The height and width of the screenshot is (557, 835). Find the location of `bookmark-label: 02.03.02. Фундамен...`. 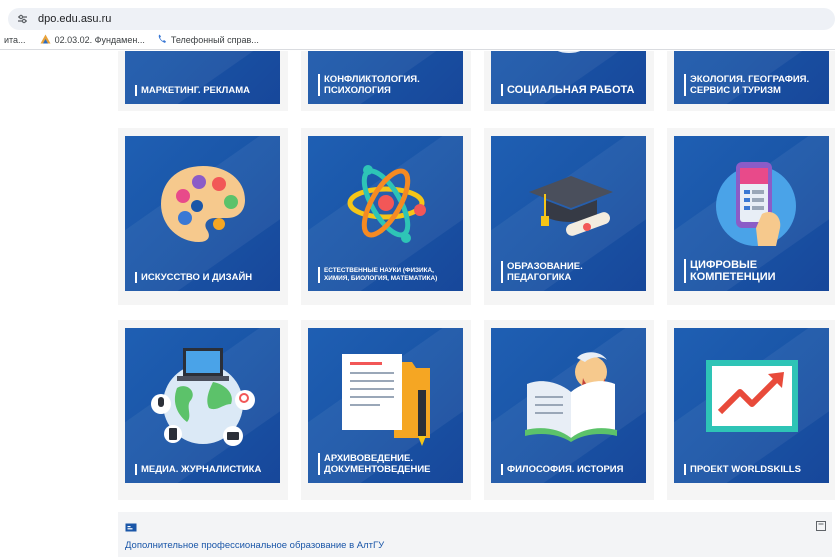

bookmark-label: 02.03.02. Фундамен... is located at coordinates (99, 39).